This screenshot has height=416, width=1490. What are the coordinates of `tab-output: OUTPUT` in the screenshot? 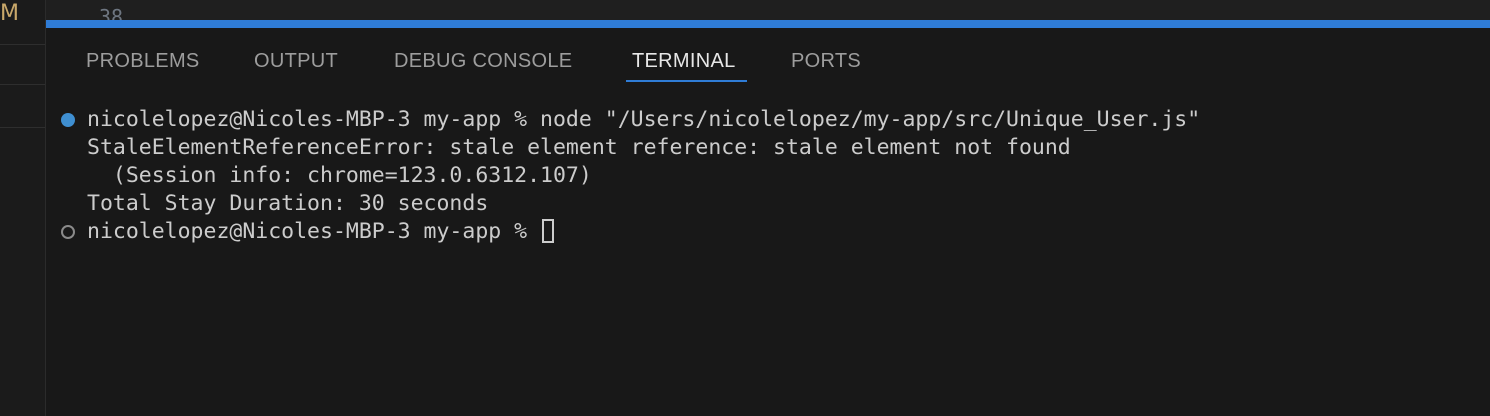 It's located at (296, 61).